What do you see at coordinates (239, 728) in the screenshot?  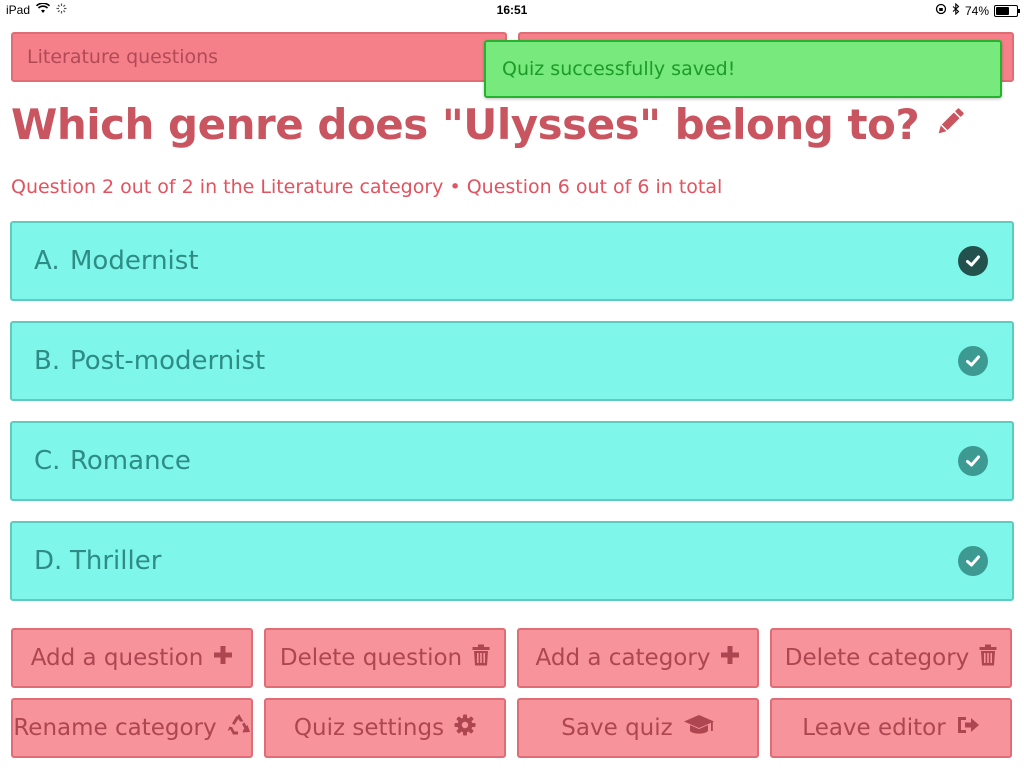 I see `recycle-icon` at bounding box center [239, 728].